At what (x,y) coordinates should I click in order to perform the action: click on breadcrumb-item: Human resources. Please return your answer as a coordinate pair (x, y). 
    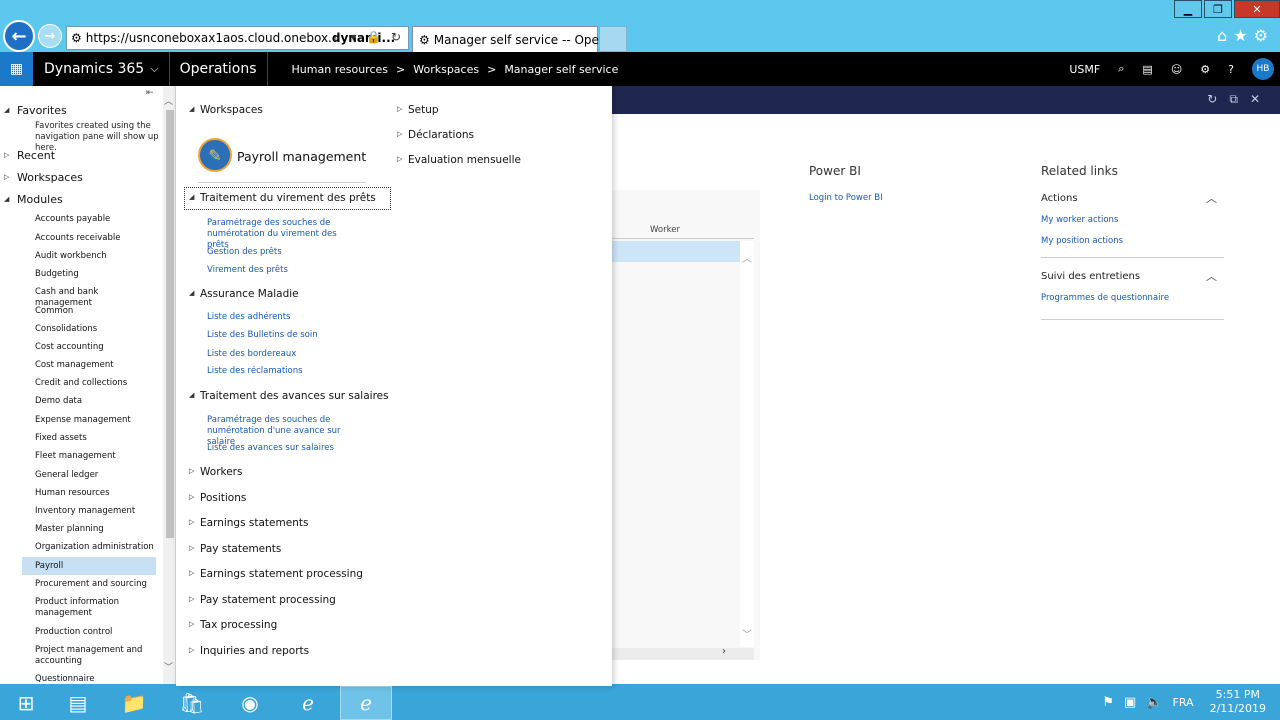
    Looking at the image, I should click on (340, 69).